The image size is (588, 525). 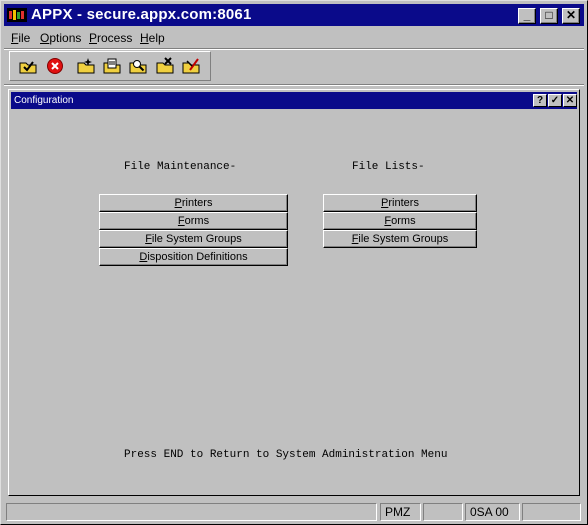 I want to click on maintenance-disposition-definitions-button: Disposition Definitions, so click(x=193, y=257).